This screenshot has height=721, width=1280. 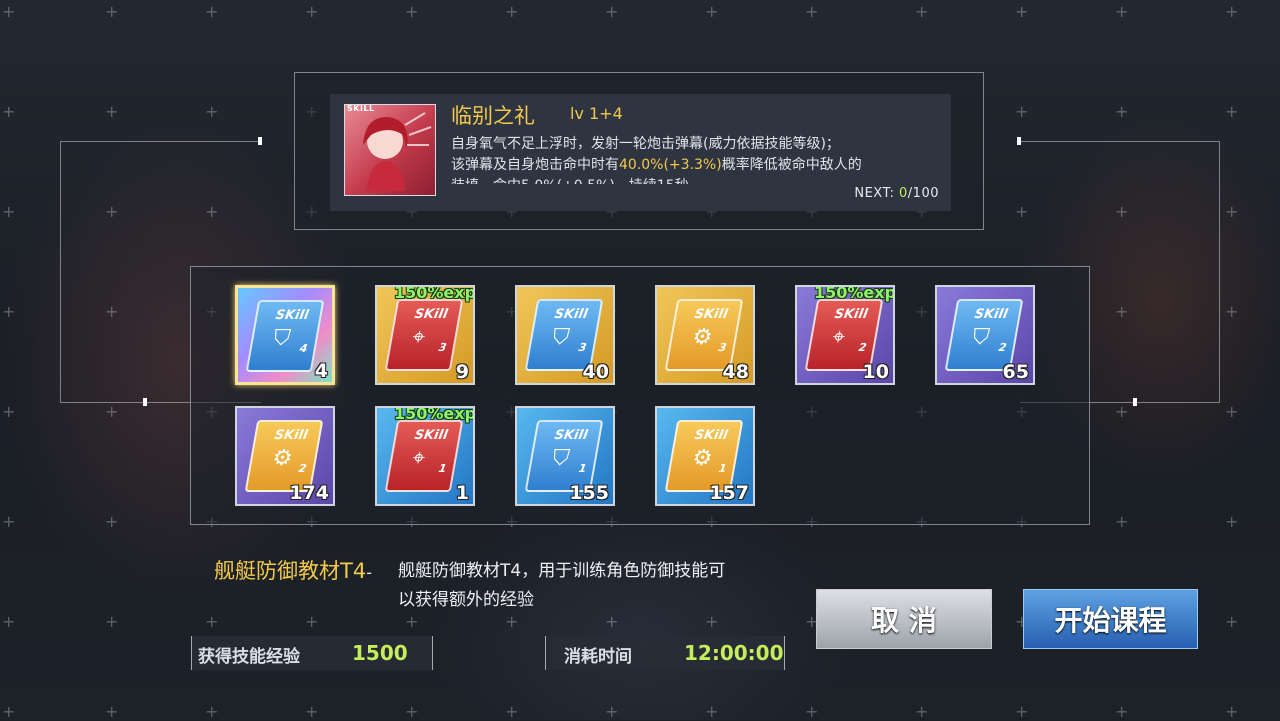 I want to click on skill-book-item: SKill ⚙ 1 157, so click(x=705, y=456).